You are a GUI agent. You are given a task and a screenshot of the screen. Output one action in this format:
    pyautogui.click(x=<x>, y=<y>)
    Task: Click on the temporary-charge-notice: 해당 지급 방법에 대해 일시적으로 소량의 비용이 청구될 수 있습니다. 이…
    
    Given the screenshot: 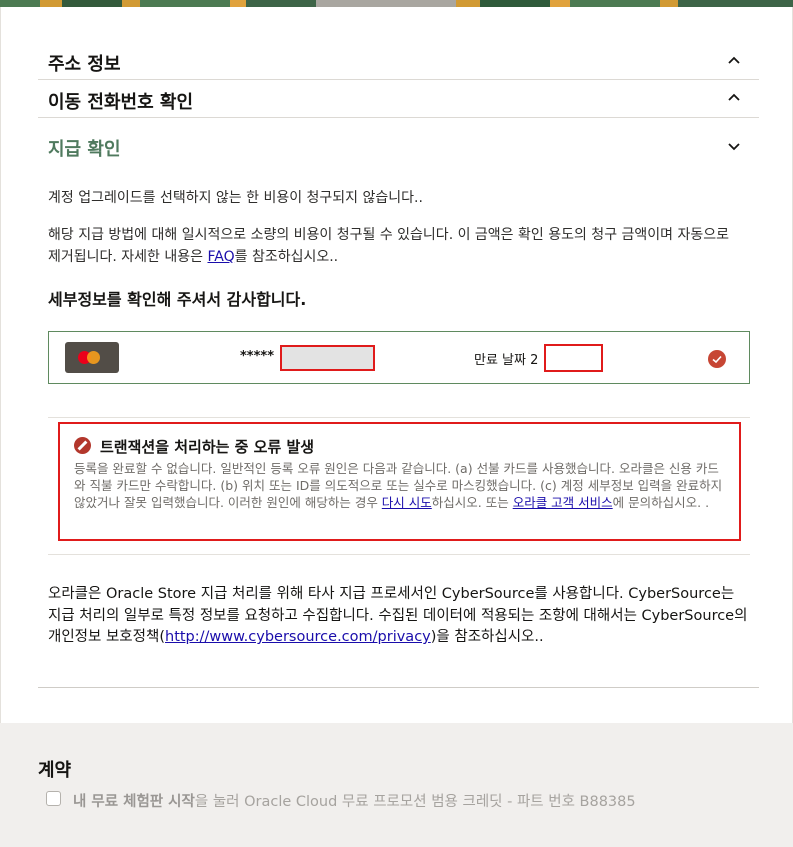 What is the action you would take?
    pyautogui.click(x=393, y=246)
    